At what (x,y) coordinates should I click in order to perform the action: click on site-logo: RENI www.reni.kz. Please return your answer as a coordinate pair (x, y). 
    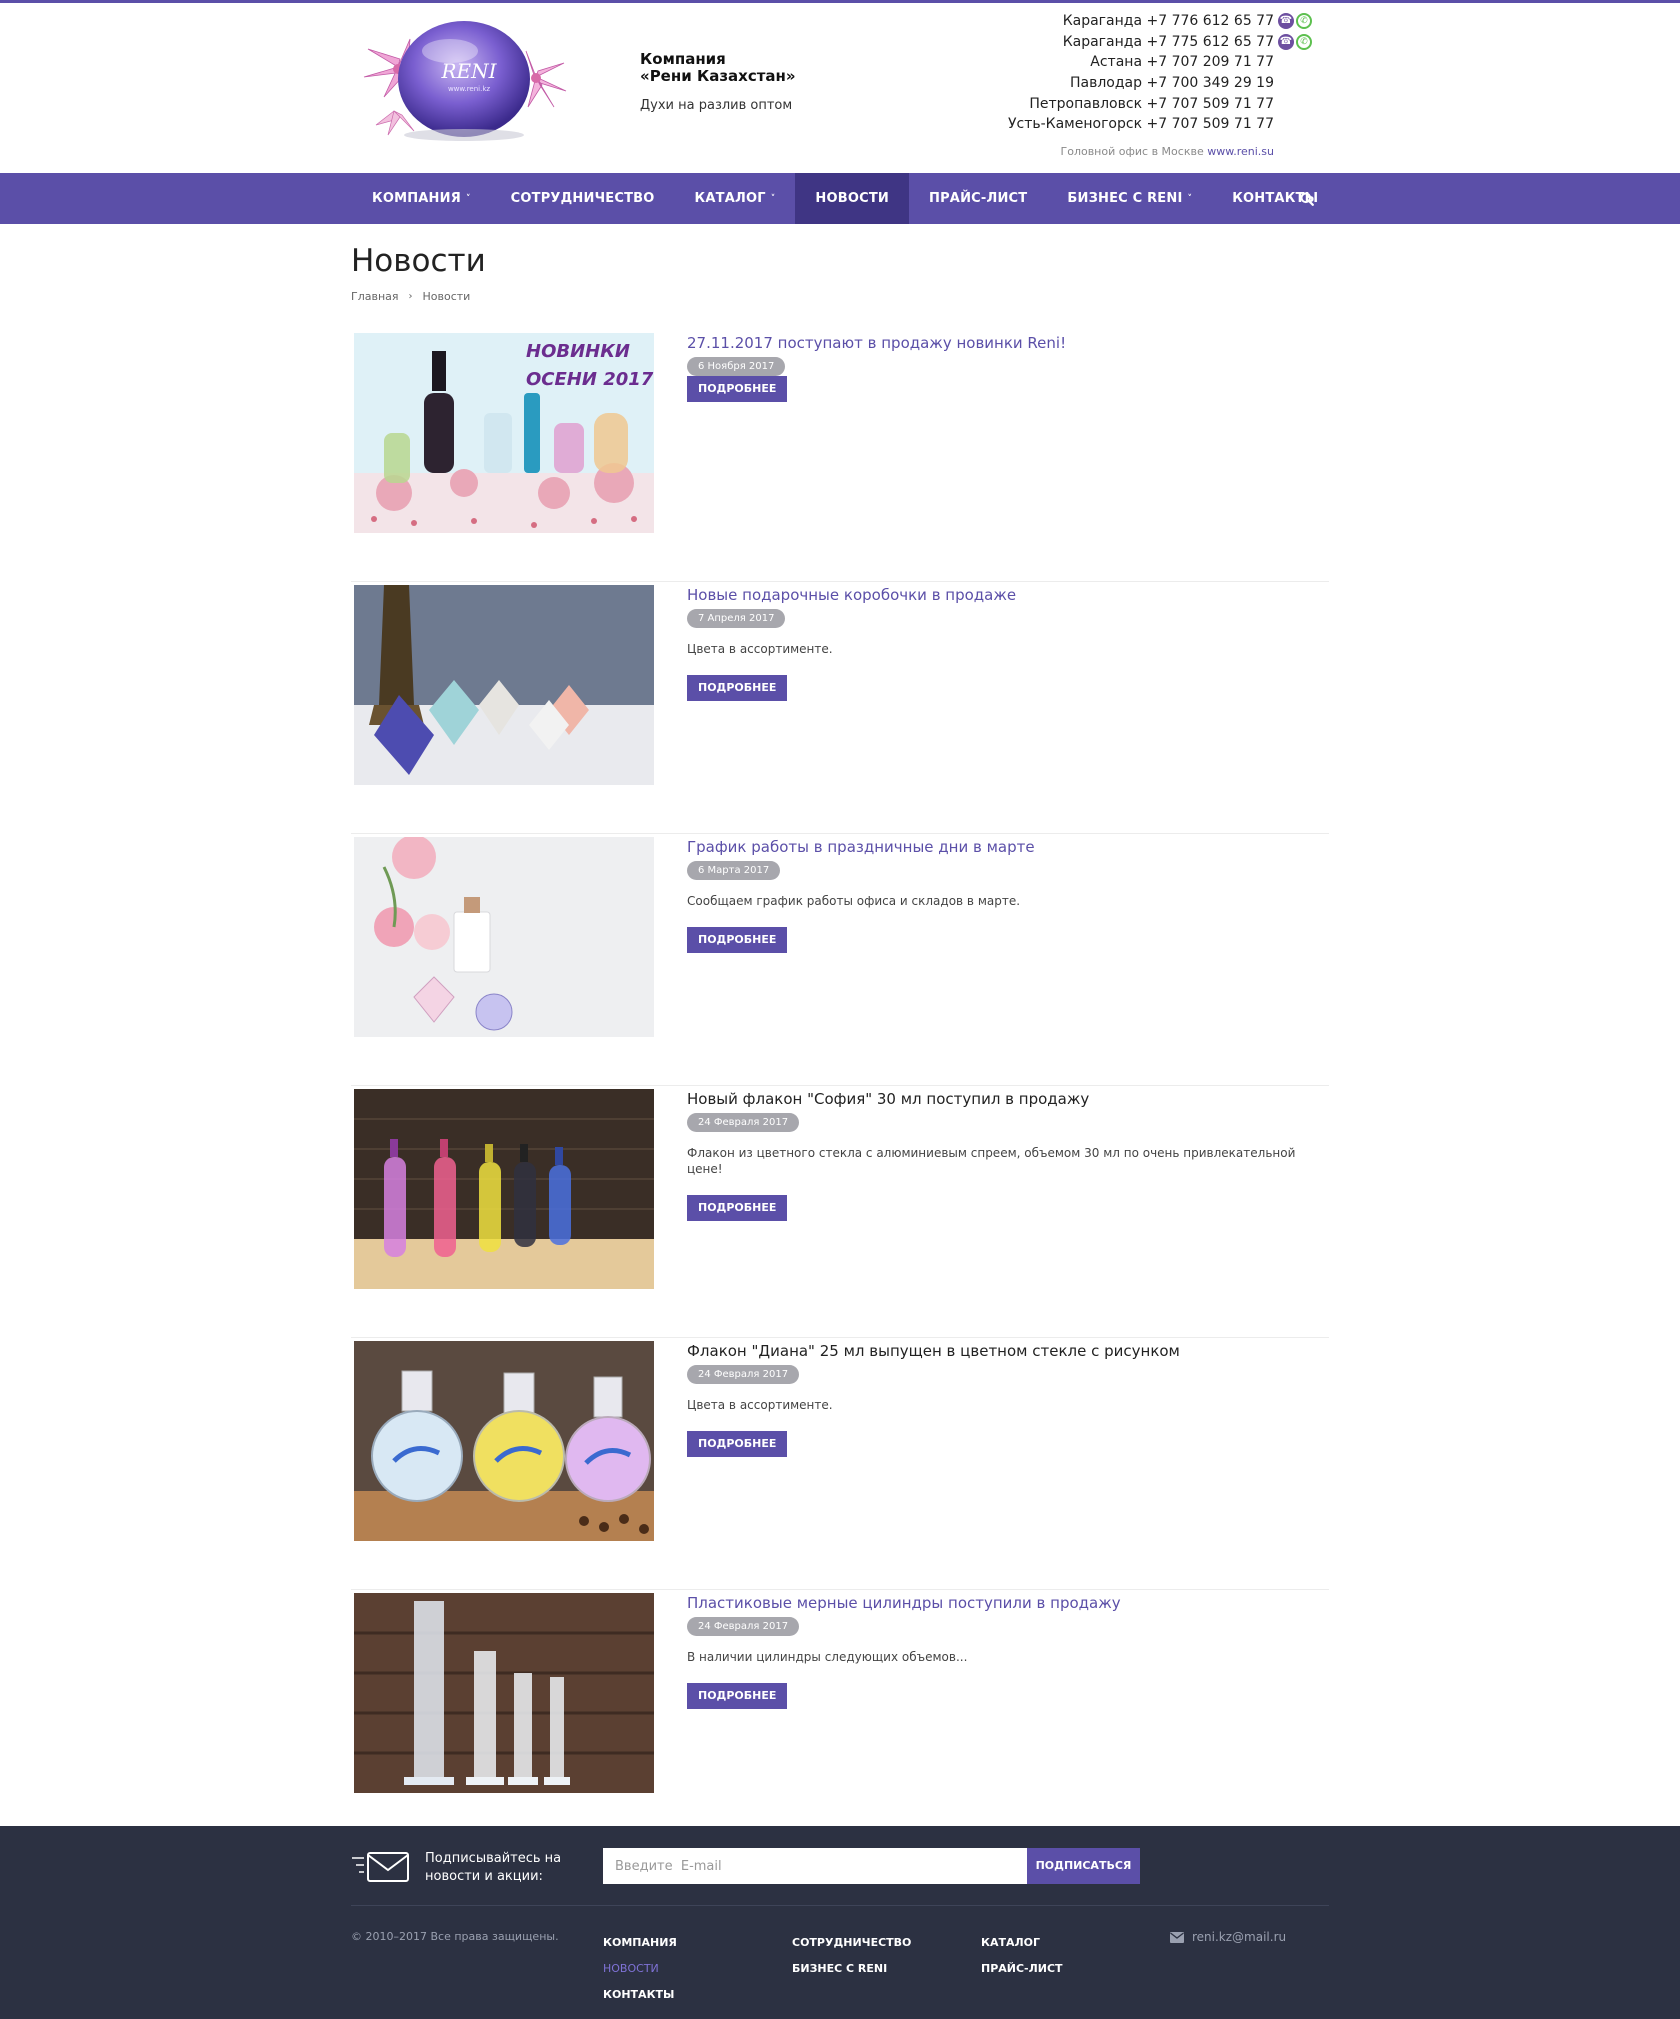
    Looking at the image, I should click on (463, 82).